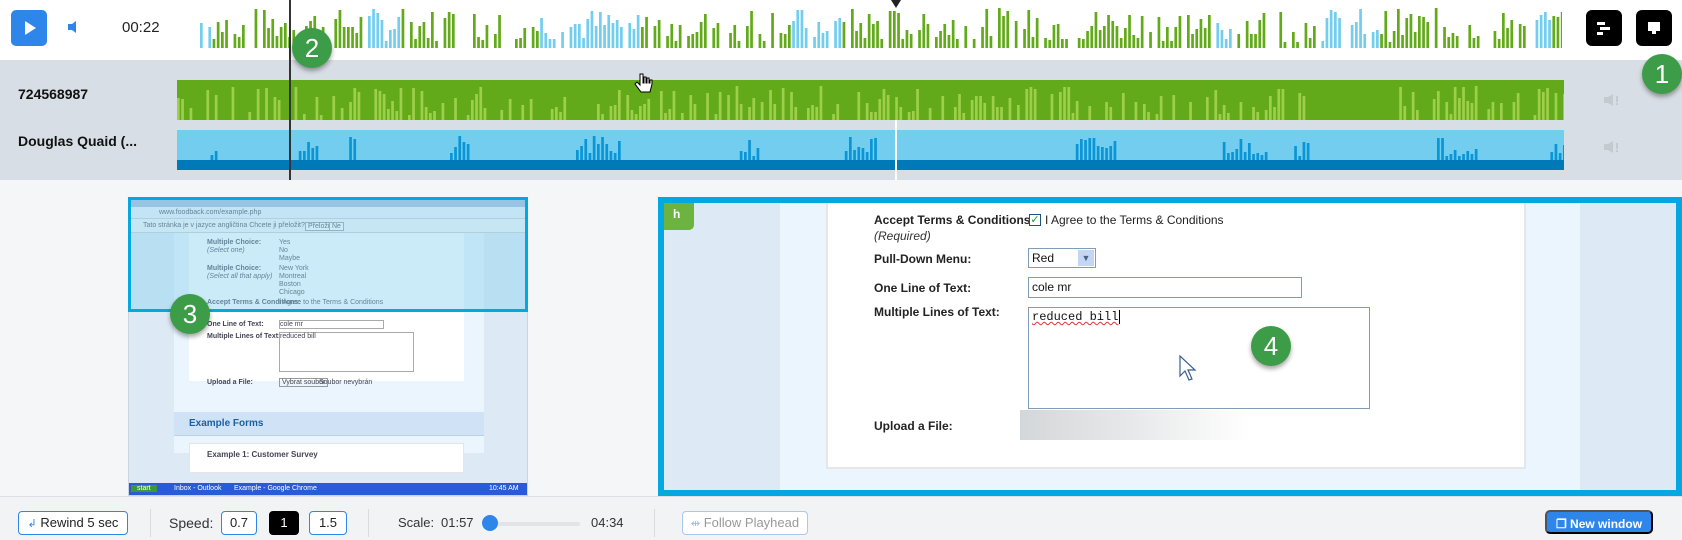  What do you see at coordinates (284, 523) in the screenshot?
I see `speed-option-1: 1` at bounding box center [284, 523].